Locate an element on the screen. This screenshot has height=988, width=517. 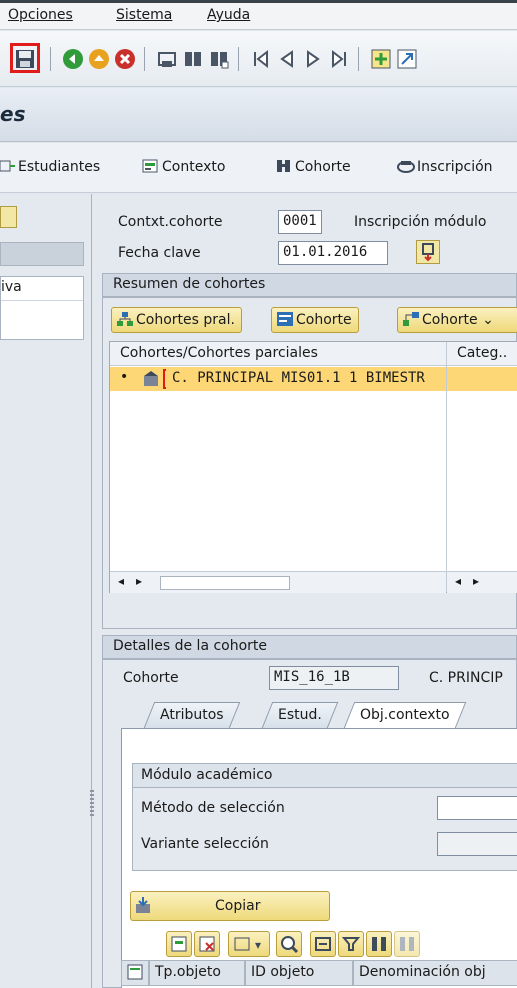
scroll-thumb is located at coordinates (225, 583).